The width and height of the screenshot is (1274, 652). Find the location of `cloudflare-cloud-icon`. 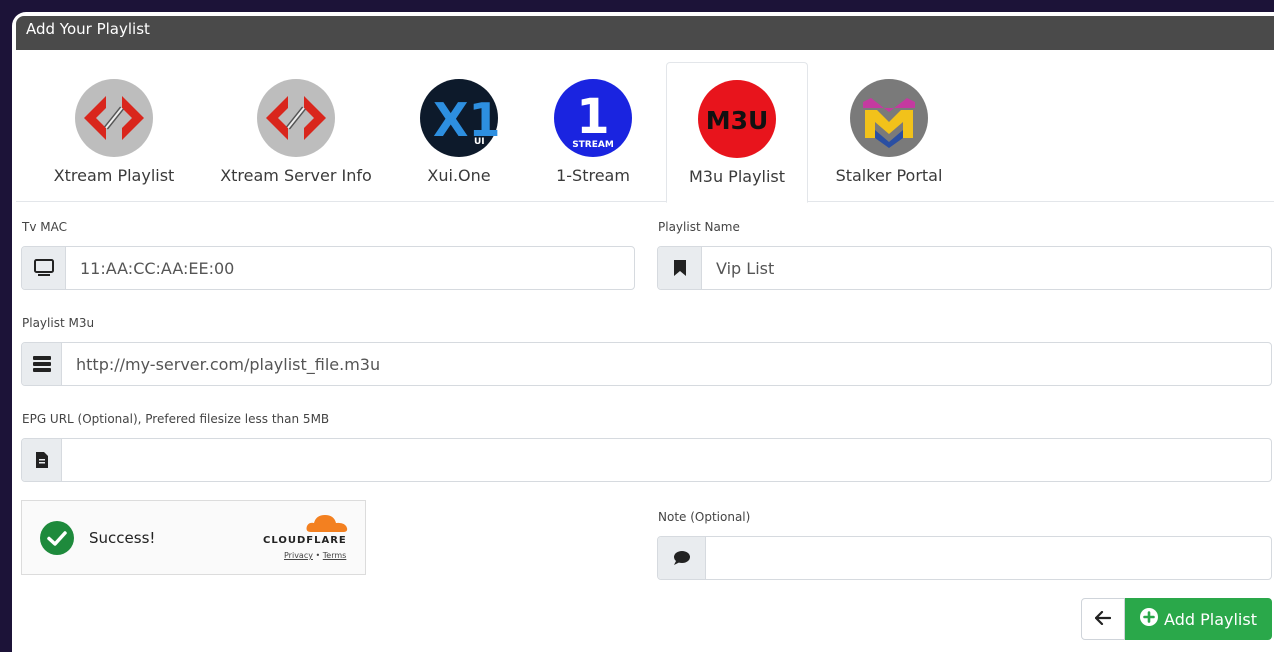

cloudflare-cloud-icon is located at coordinates (327, 525).